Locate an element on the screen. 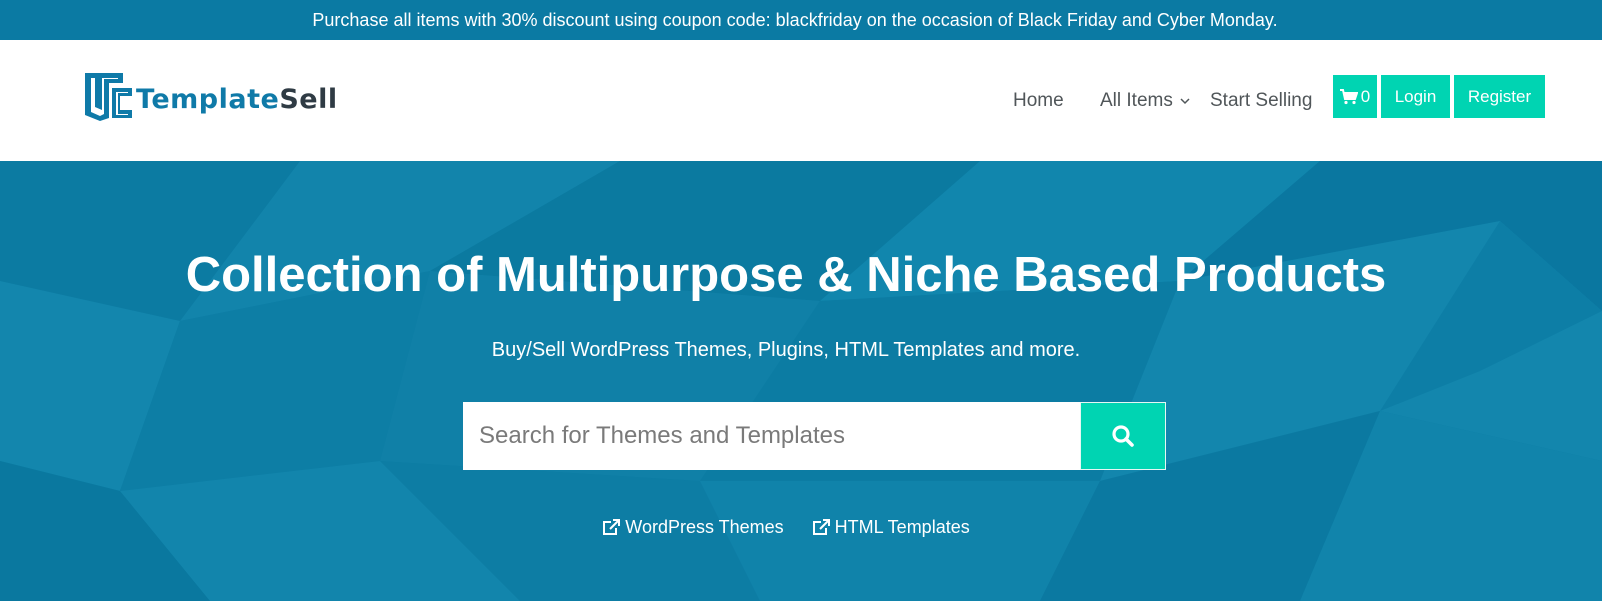  logo-text-template: Template is located at coordinates (208, 99).